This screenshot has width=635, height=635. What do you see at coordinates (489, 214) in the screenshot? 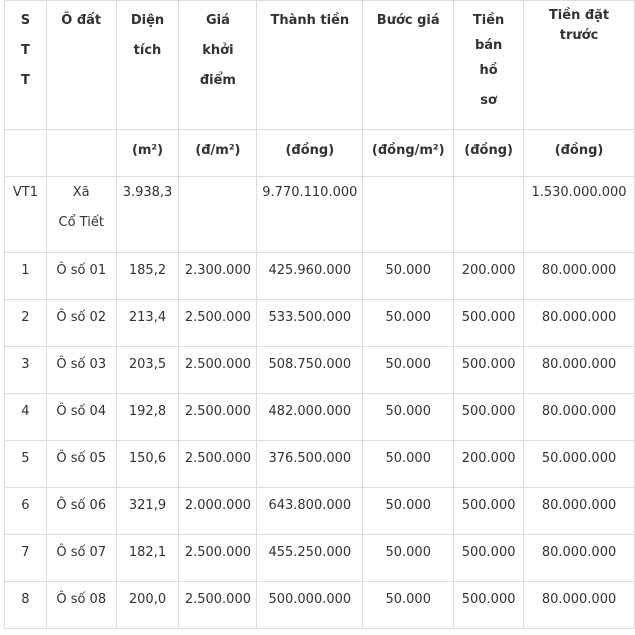
I see `group-tien-ban-ho-so` at bounding box center [489, 214].